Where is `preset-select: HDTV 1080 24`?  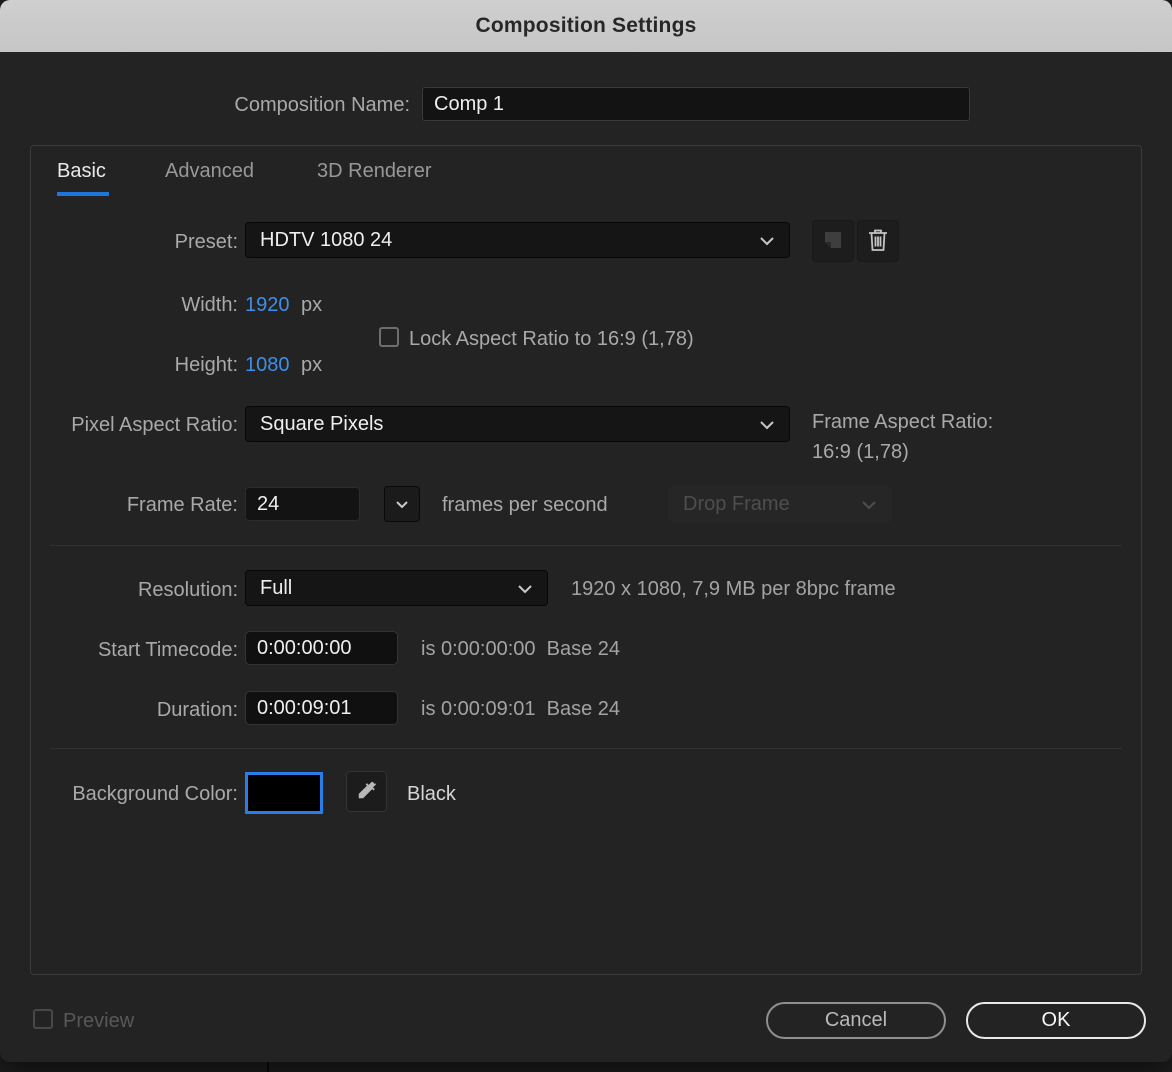 preset-select: HDTV 1080 24 is located at coordinates (517, 240).